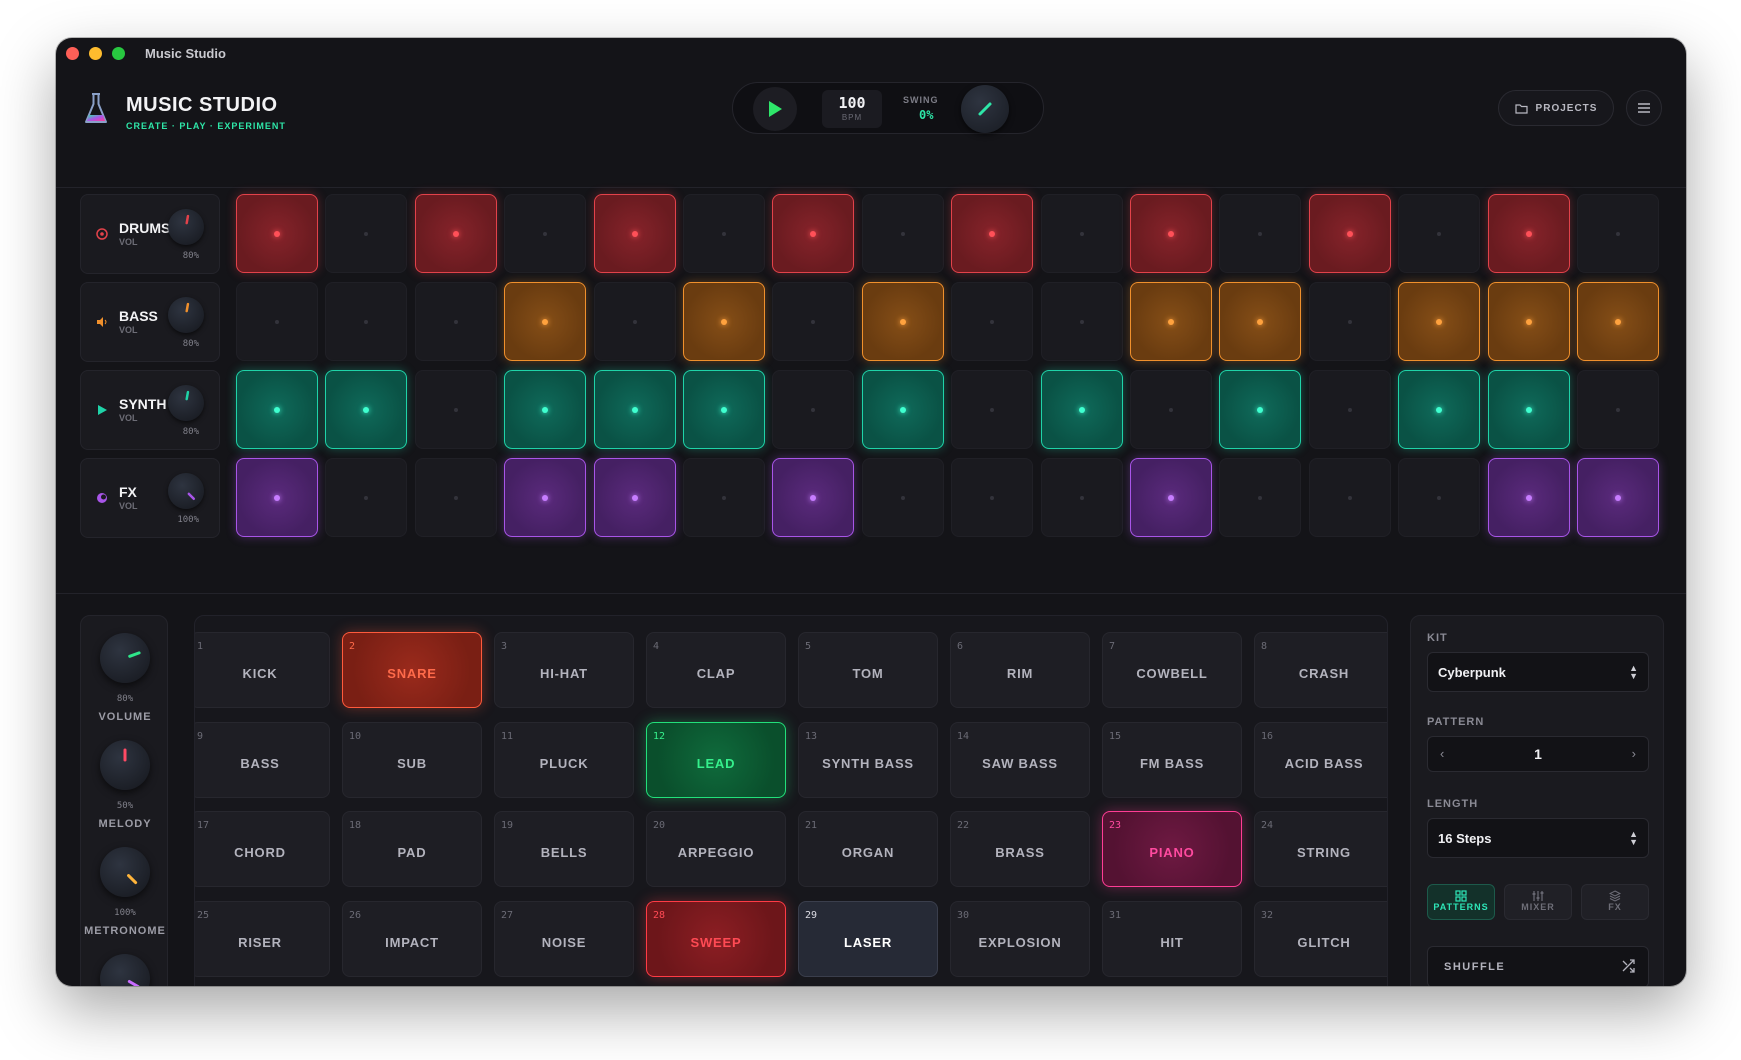  Describe the element at coordinates (125, 970) in the screenshot. I see `extra-knob` at that location.